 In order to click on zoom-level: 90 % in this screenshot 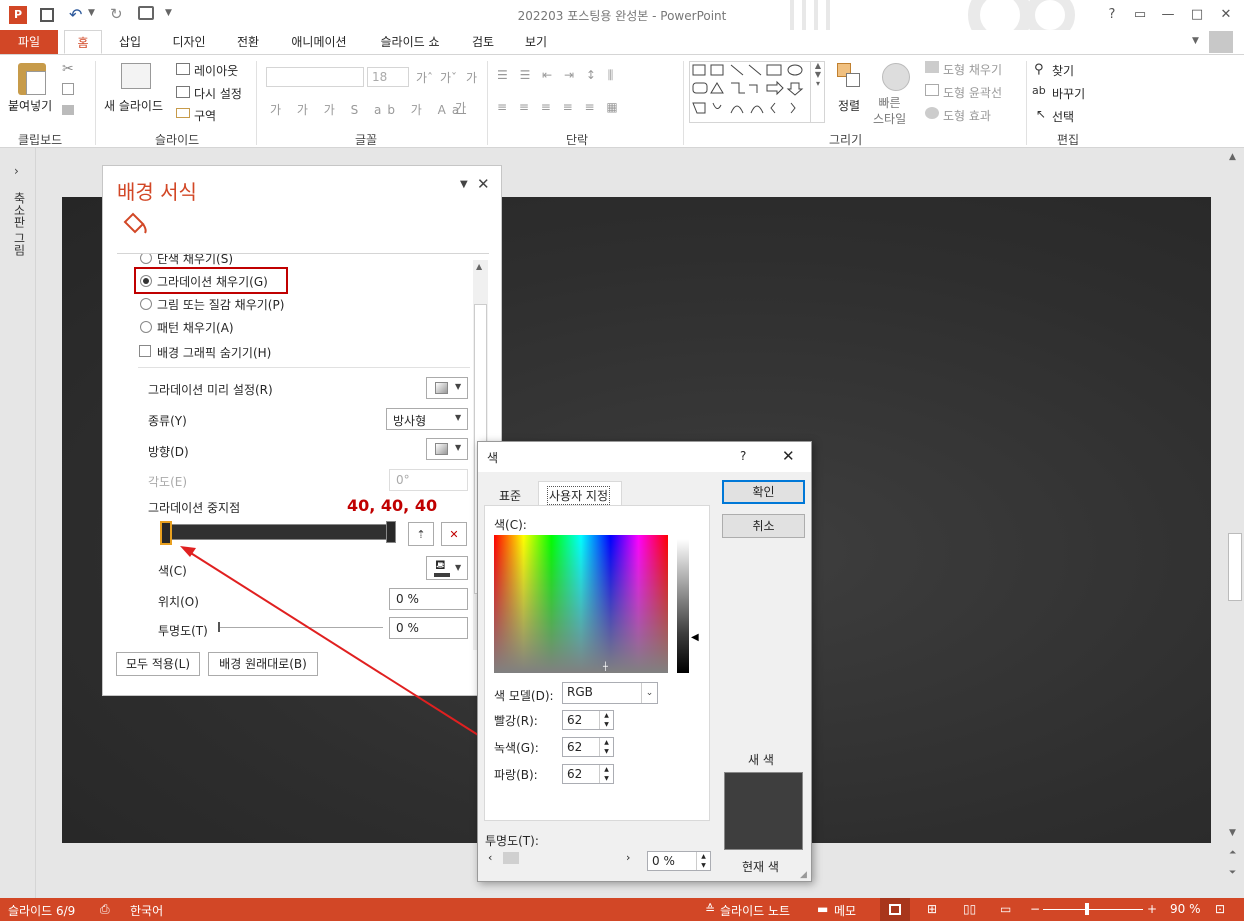, I will do `click(1185, 909)`.